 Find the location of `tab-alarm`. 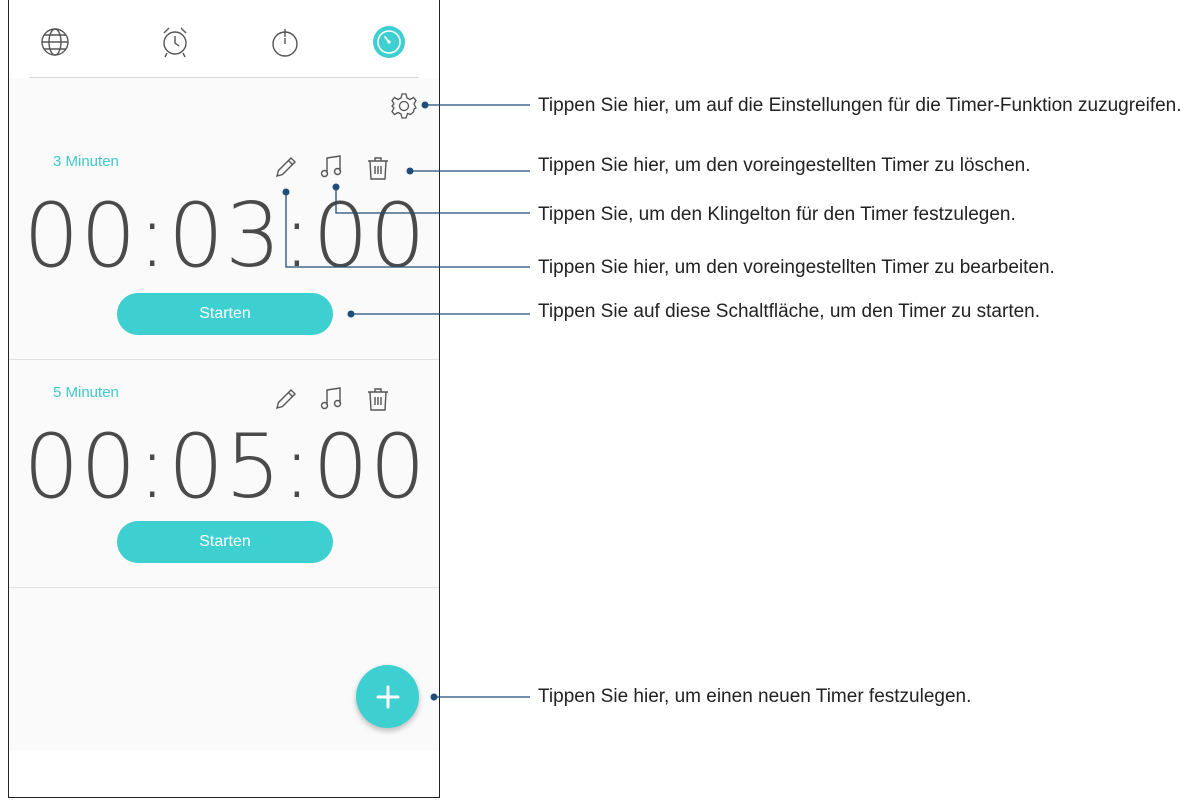

tab-alarm is located at coordinates (175, 42).